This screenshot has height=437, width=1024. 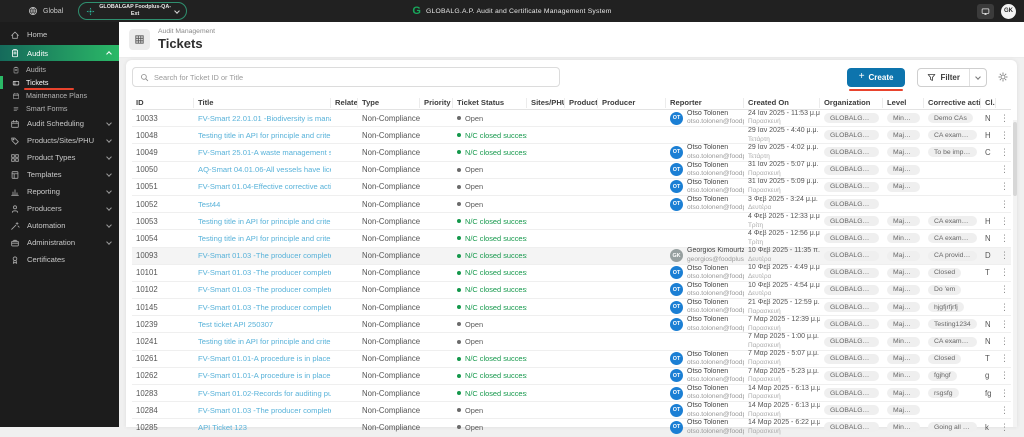 I want to click on column-header-menu, so click(x=1003, y=103).